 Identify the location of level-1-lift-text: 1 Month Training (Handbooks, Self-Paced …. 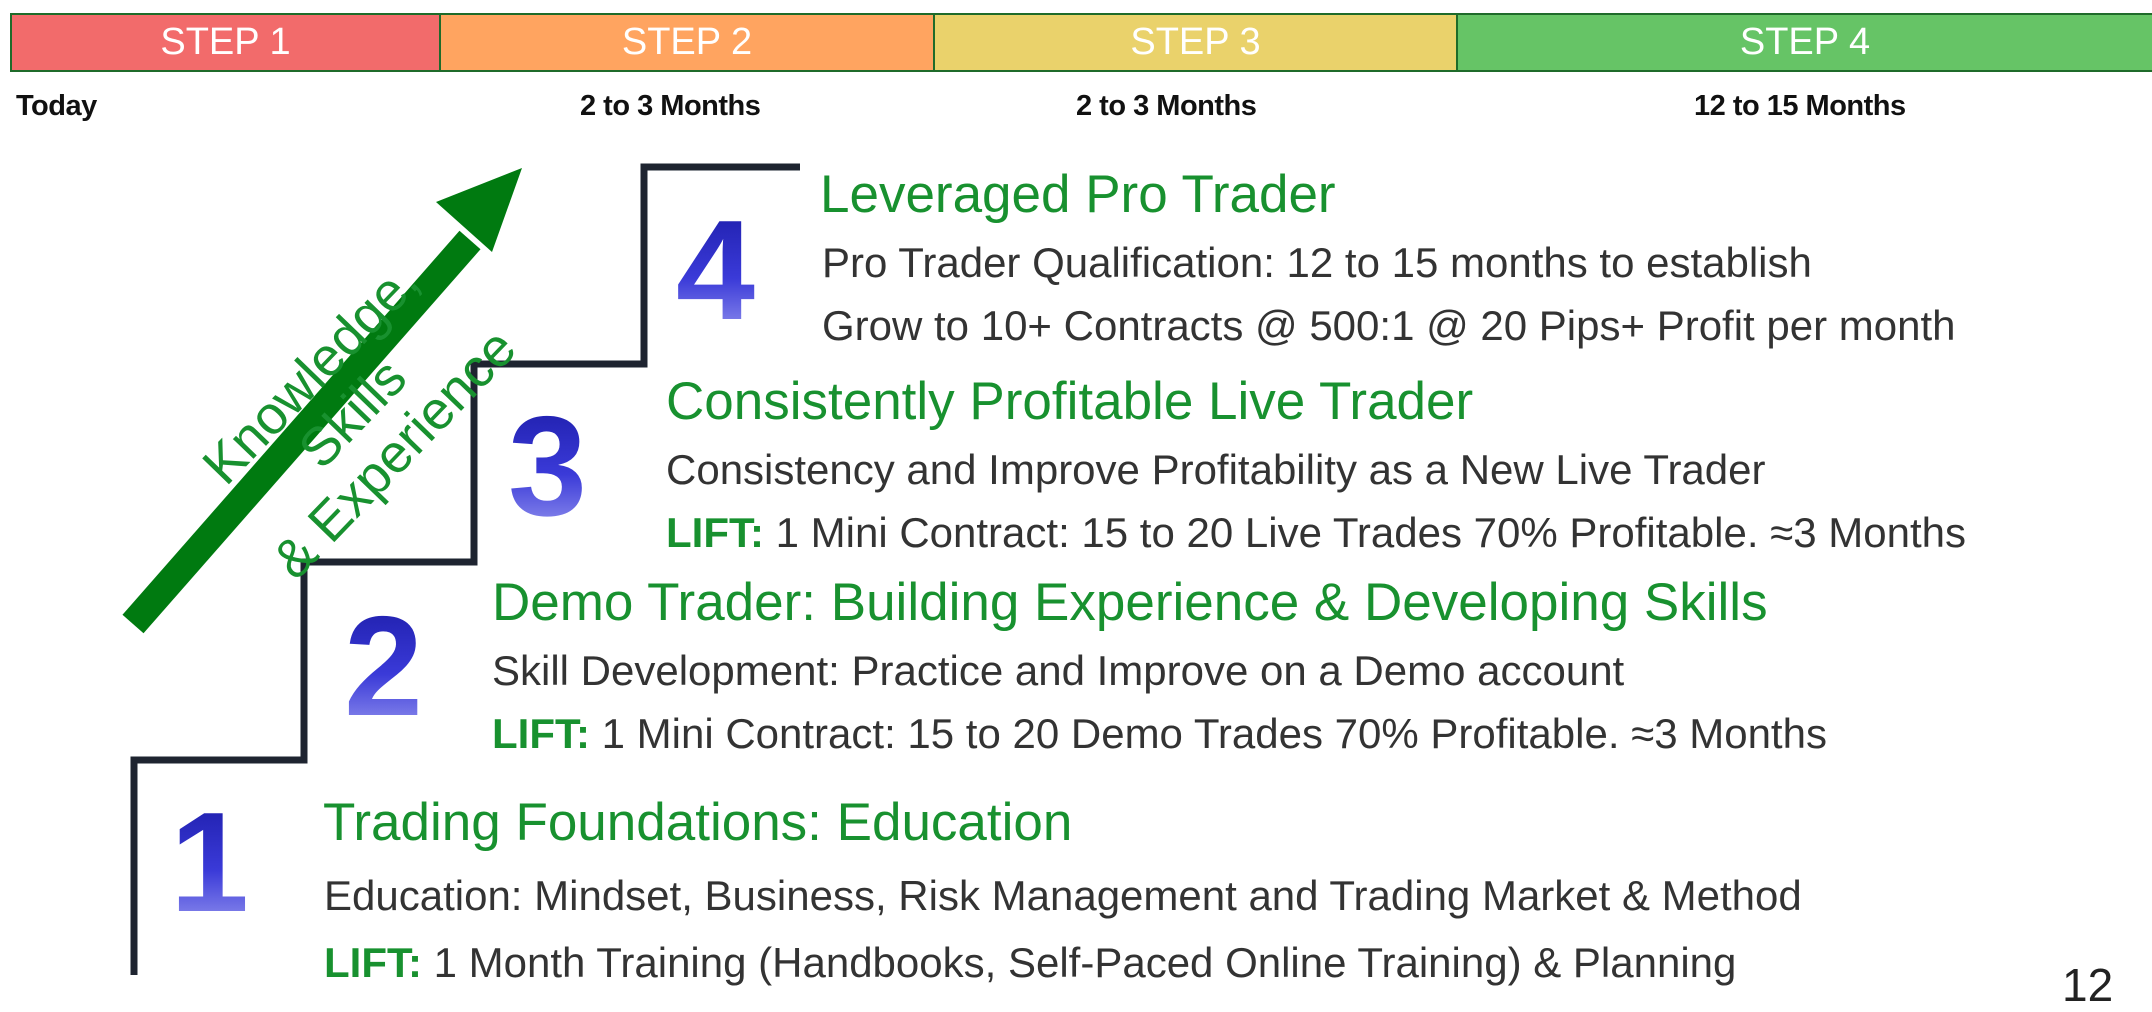
(1079, 962).